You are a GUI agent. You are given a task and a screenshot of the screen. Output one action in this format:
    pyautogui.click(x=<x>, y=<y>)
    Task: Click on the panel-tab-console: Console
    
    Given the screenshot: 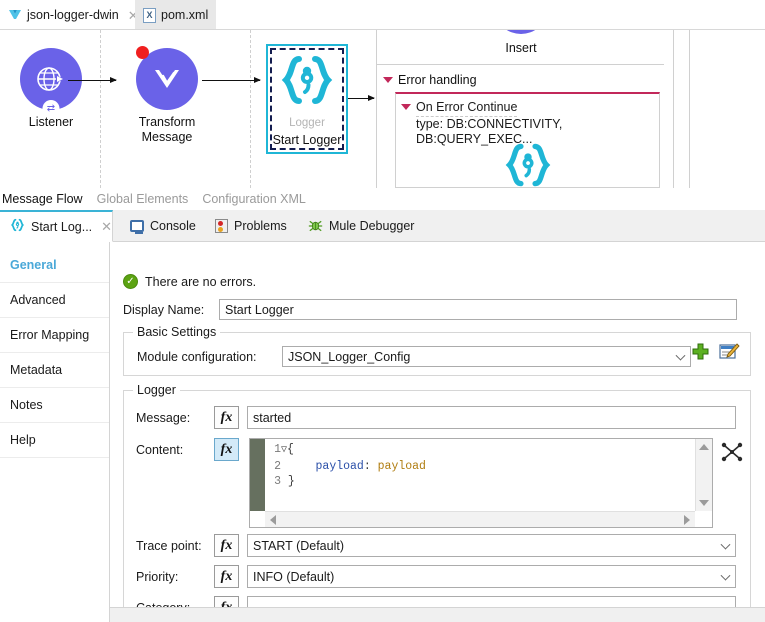 What is the action you would take?
    pyautogui.click(x=163, y=226)
    